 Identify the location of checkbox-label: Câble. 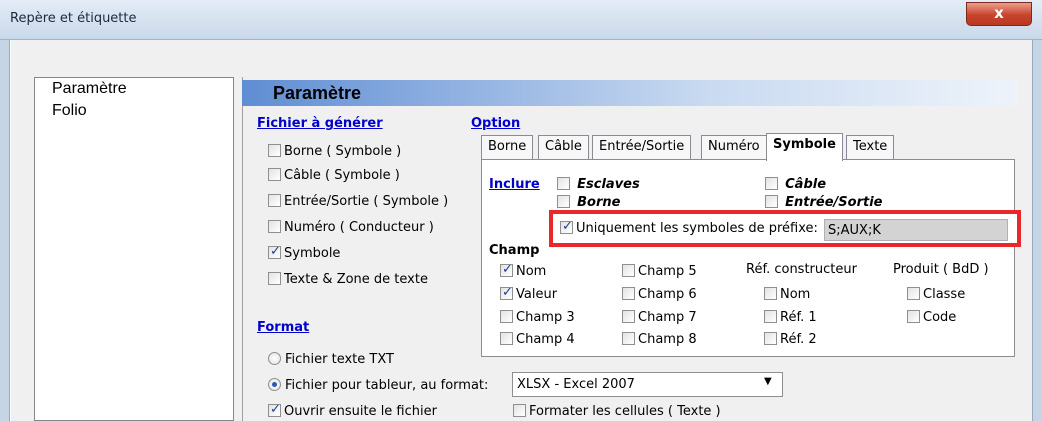
(806, 184).